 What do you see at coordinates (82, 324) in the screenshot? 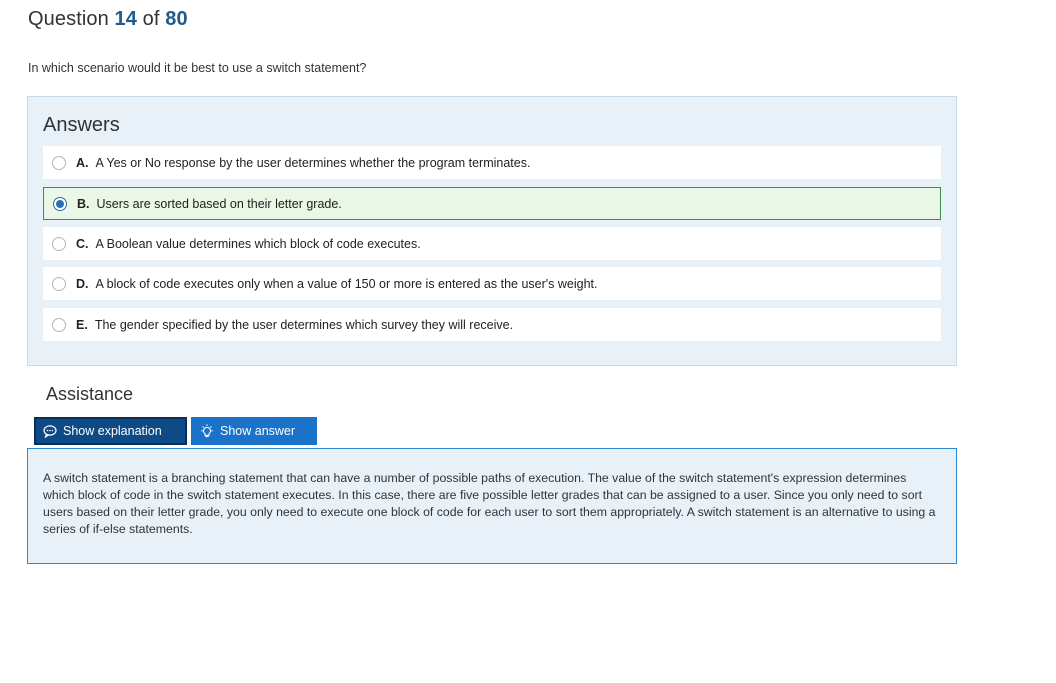
I see `answer-letter: E.` at bounding box center [82, 324].